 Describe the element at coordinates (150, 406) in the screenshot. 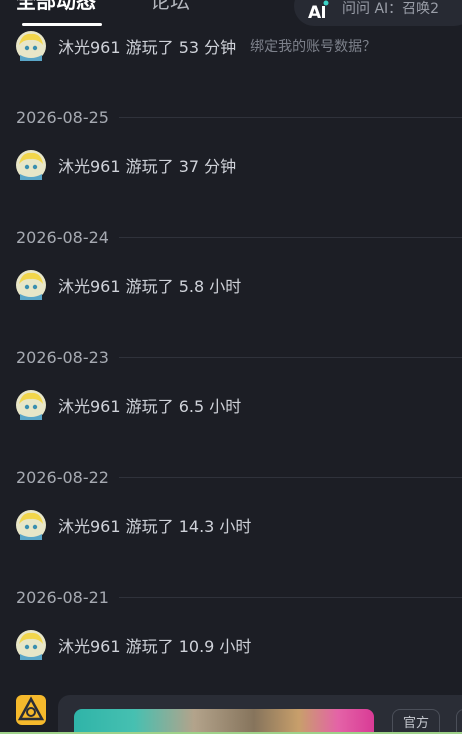

I see `feed-entry-text: 沐光961 游玩了 6.5 小时` at that location.